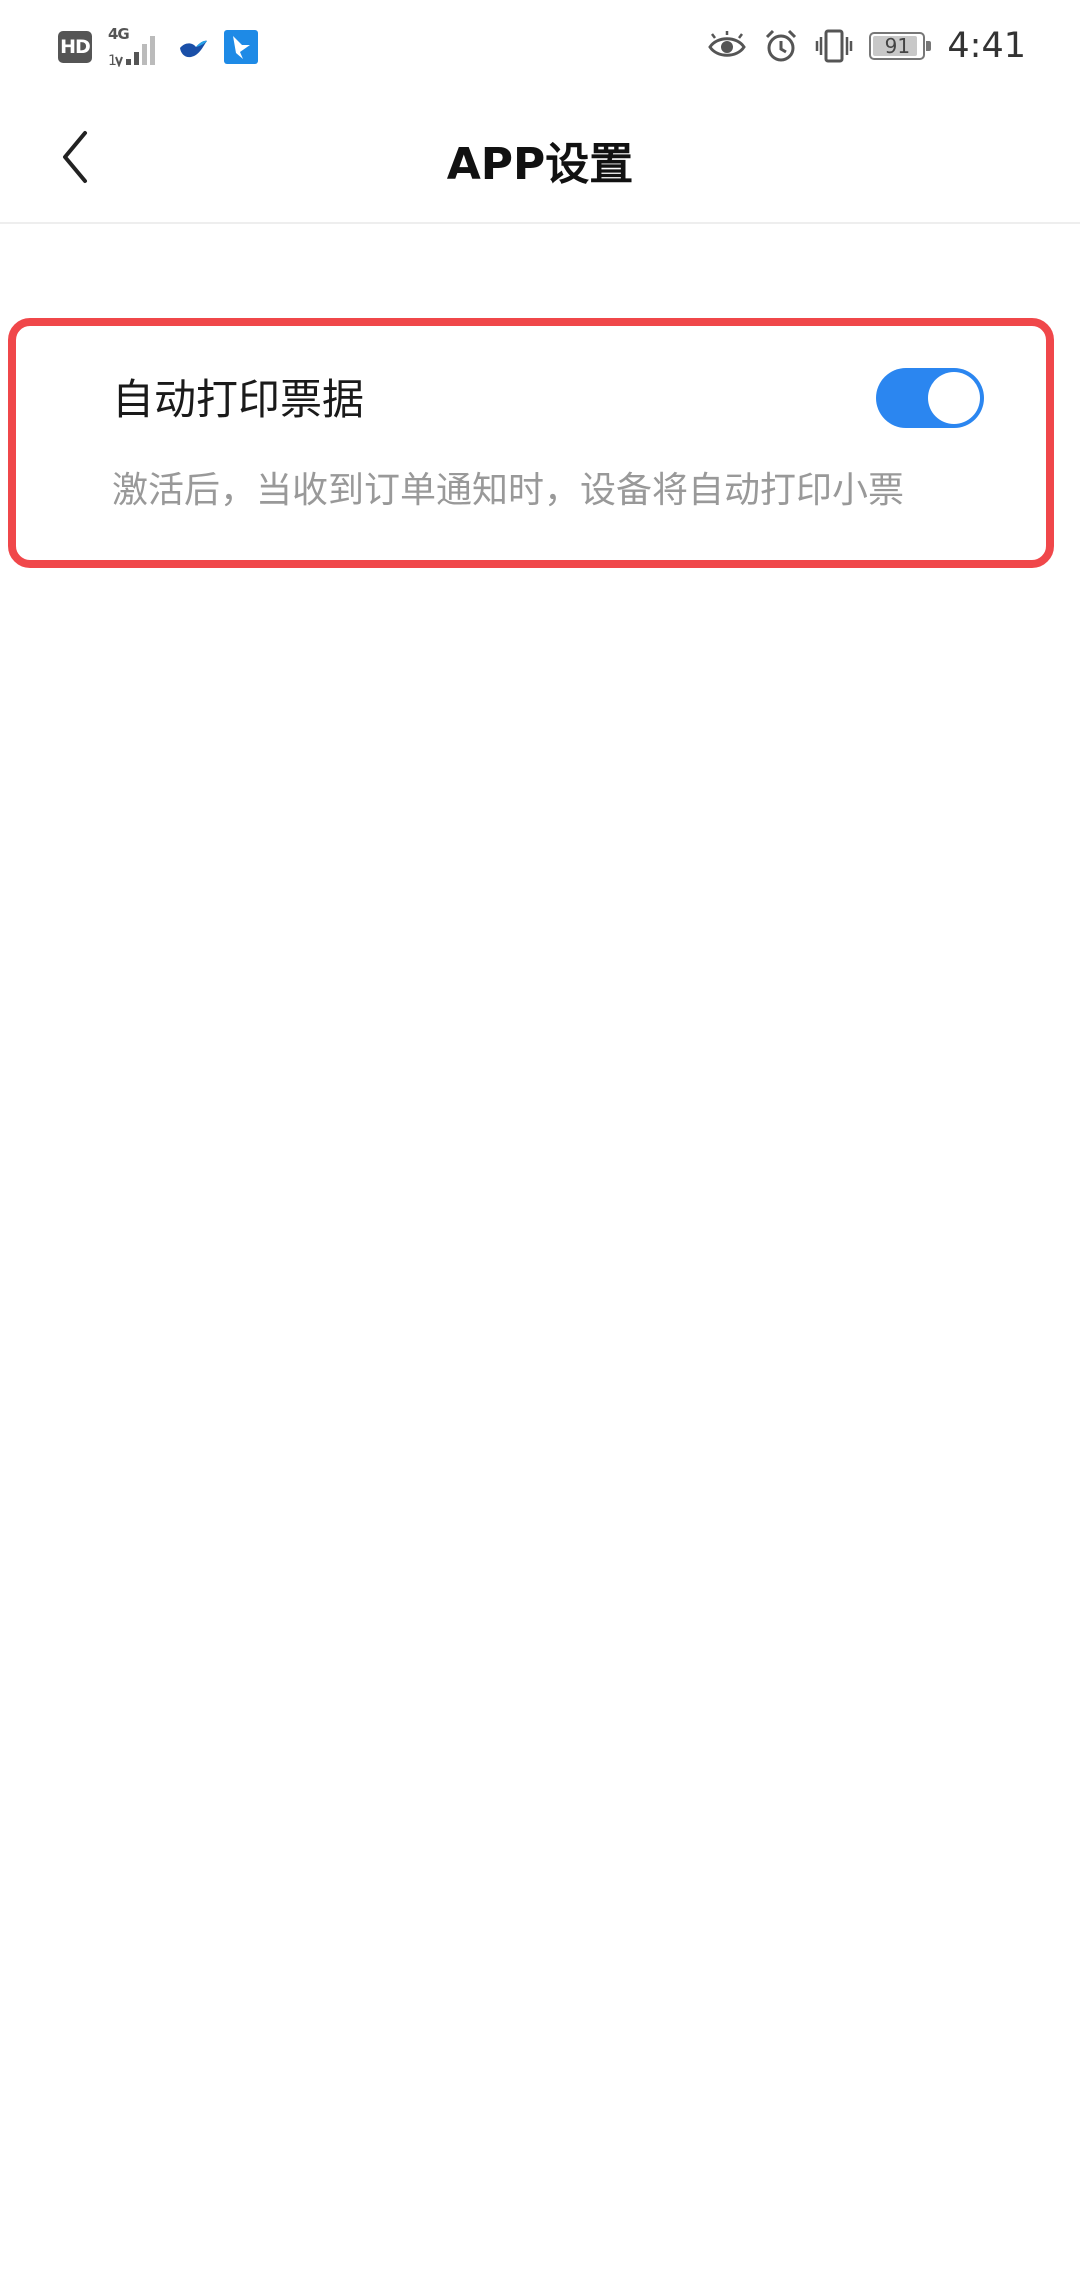 The image size is (1080, 2280). I want to click on bird-app-icon, so click(193, 49).